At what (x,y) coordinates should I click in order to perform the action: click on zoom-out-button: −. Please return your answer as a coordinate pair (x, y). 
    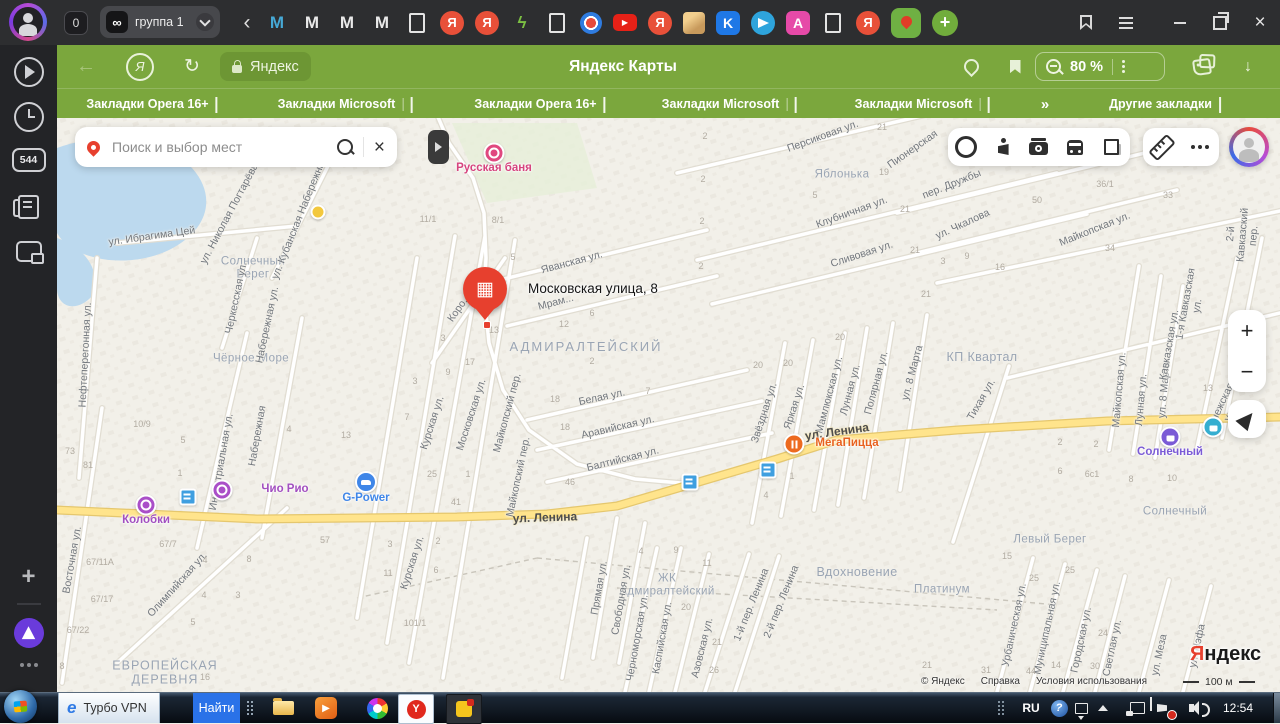
    Looking at the image, I should click on (1247, 371).